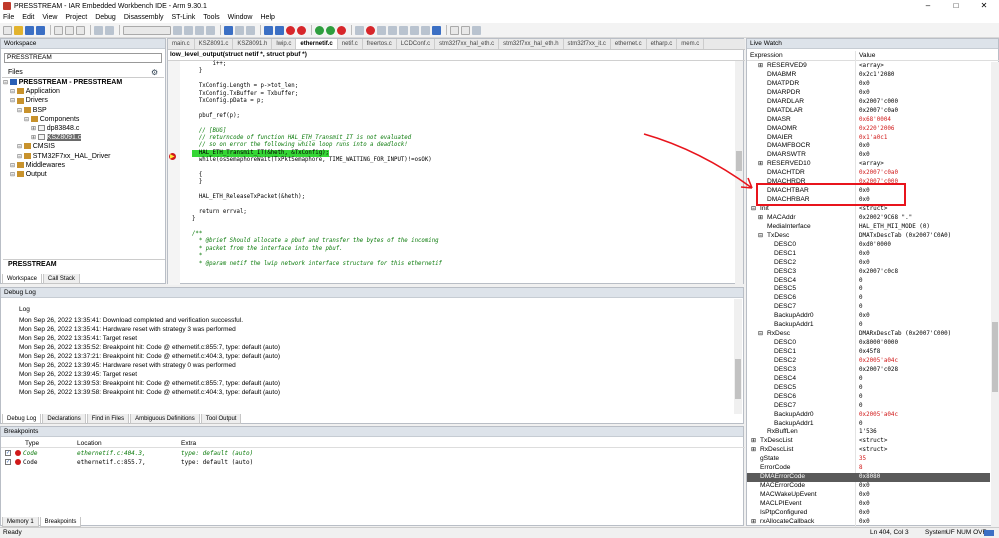 Image resolution: width=999 pixels, height=538 pixels. Describe the element at coordinates (868, 325) in the screenshot. I see `watch-row: BackupAddr1 0` at that location.